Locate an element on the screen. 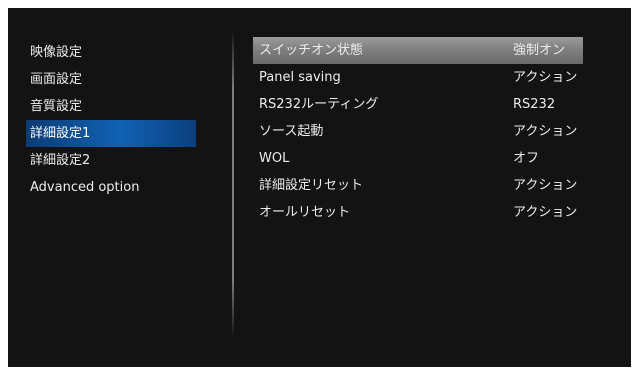 Image resolution: width=639 pixels, height=375 pixels. menu-item-advanced-2: 詳細設定2 is located at coordinates (111, 160).